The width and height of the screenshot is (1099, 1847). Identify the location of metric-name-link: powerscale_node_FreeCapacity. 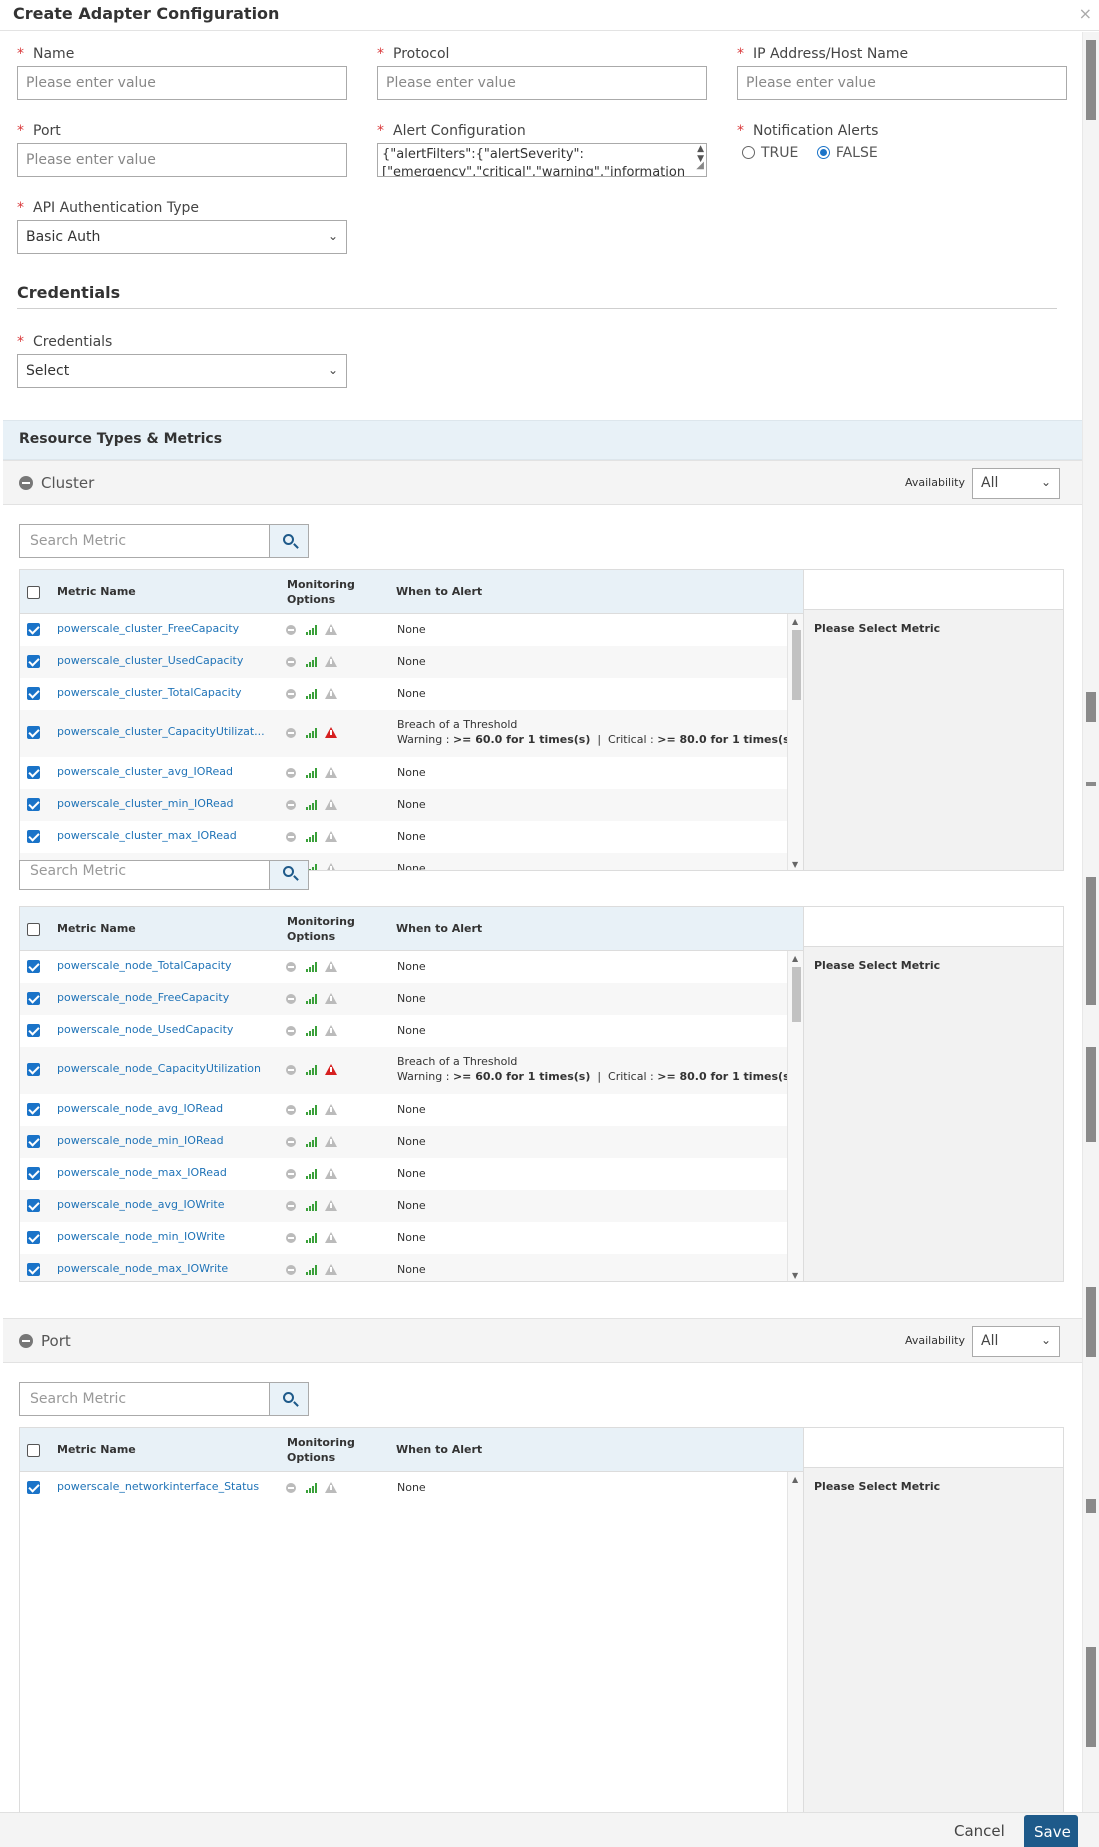
(143, 997).